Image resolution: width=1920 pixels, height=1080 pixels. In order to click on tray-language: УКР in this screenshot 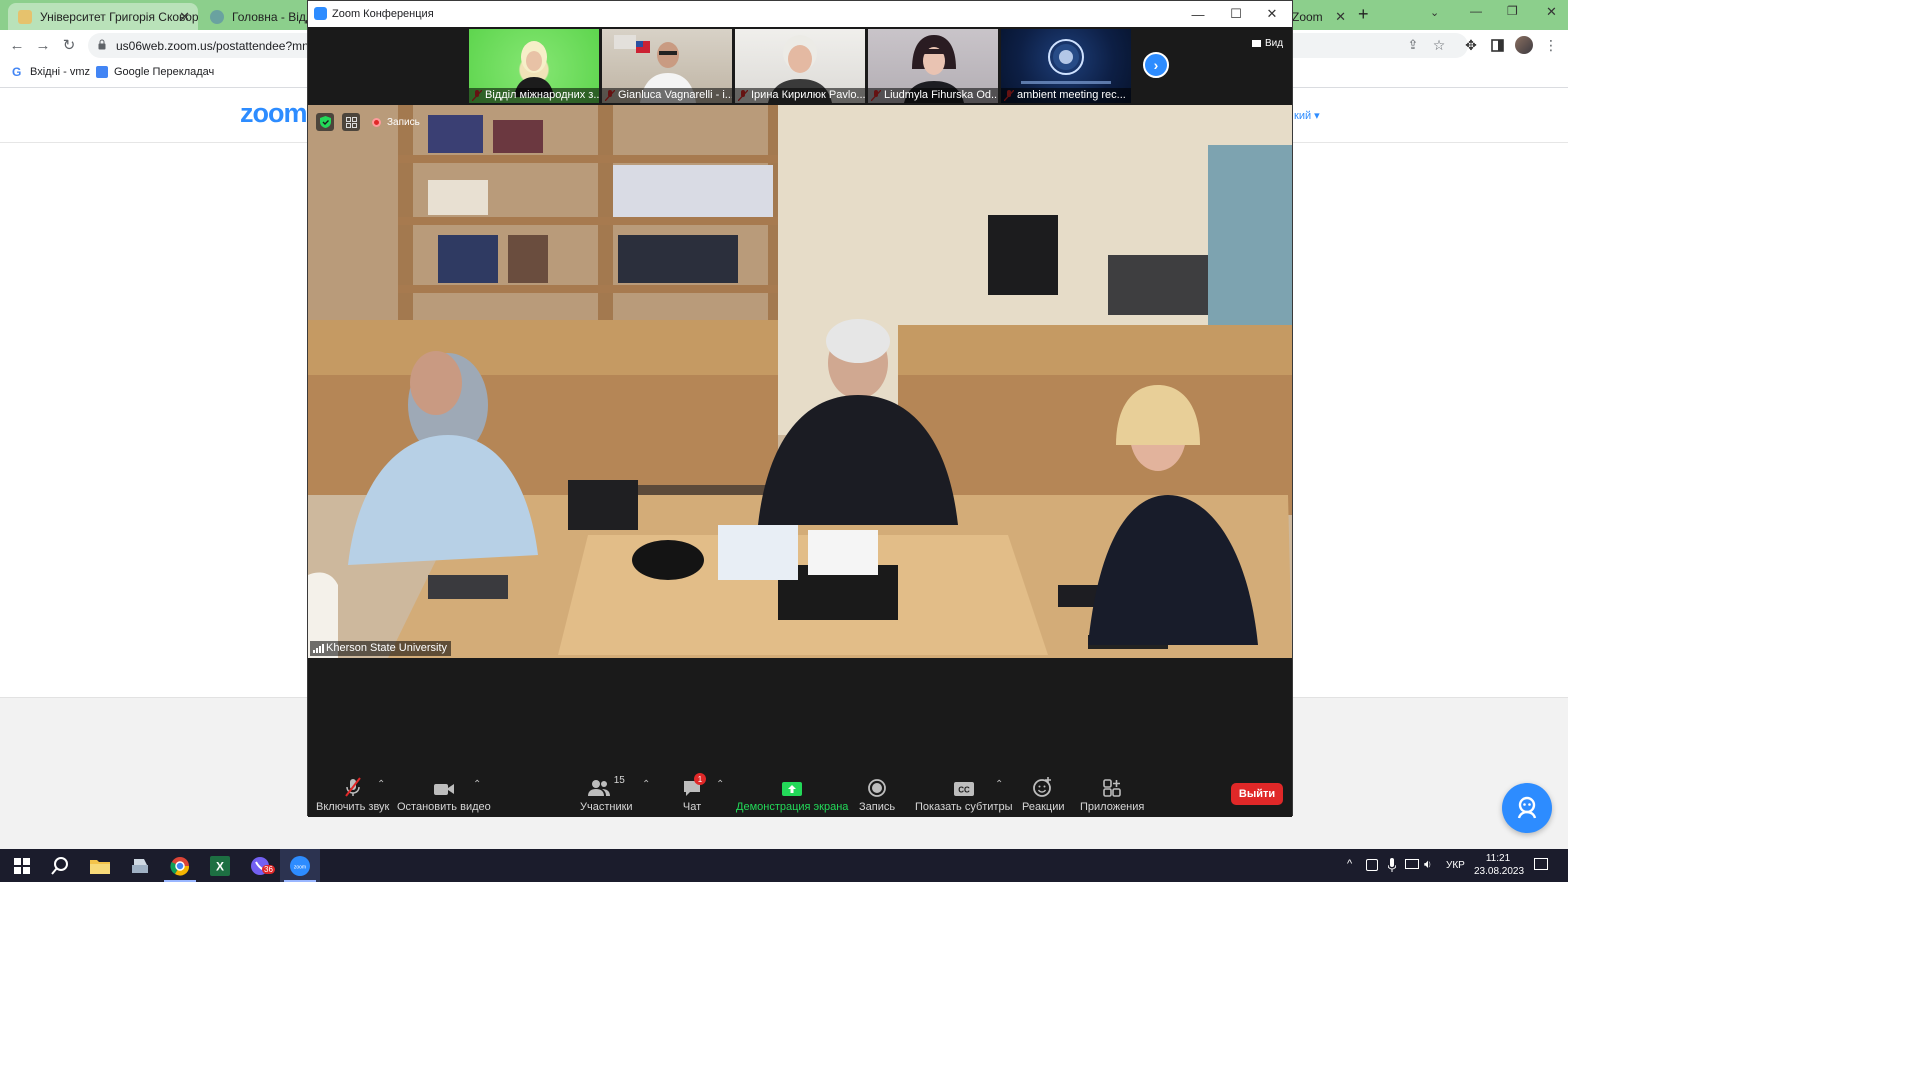, I will do `click(1455, 865)`.